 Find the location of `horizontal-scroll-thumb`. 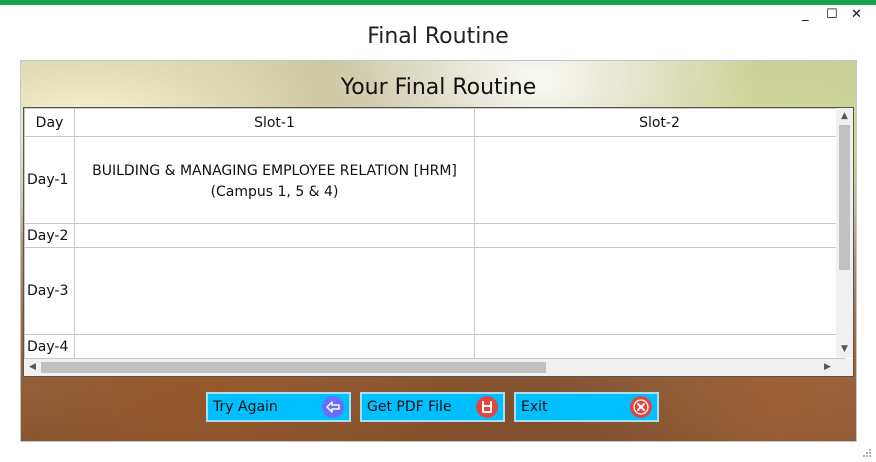

horizontal-scroll-thumb is located at coordinates (293, 367).